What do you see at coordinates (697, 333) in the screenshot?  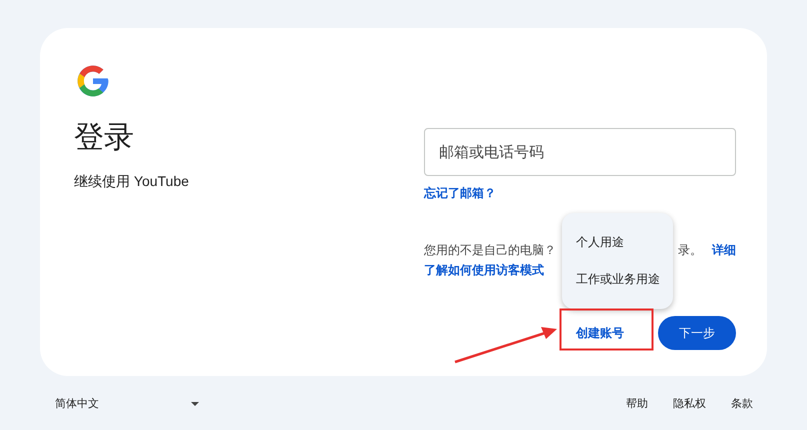 I see `next-button: 下一步` at bounding box center [697, 333].